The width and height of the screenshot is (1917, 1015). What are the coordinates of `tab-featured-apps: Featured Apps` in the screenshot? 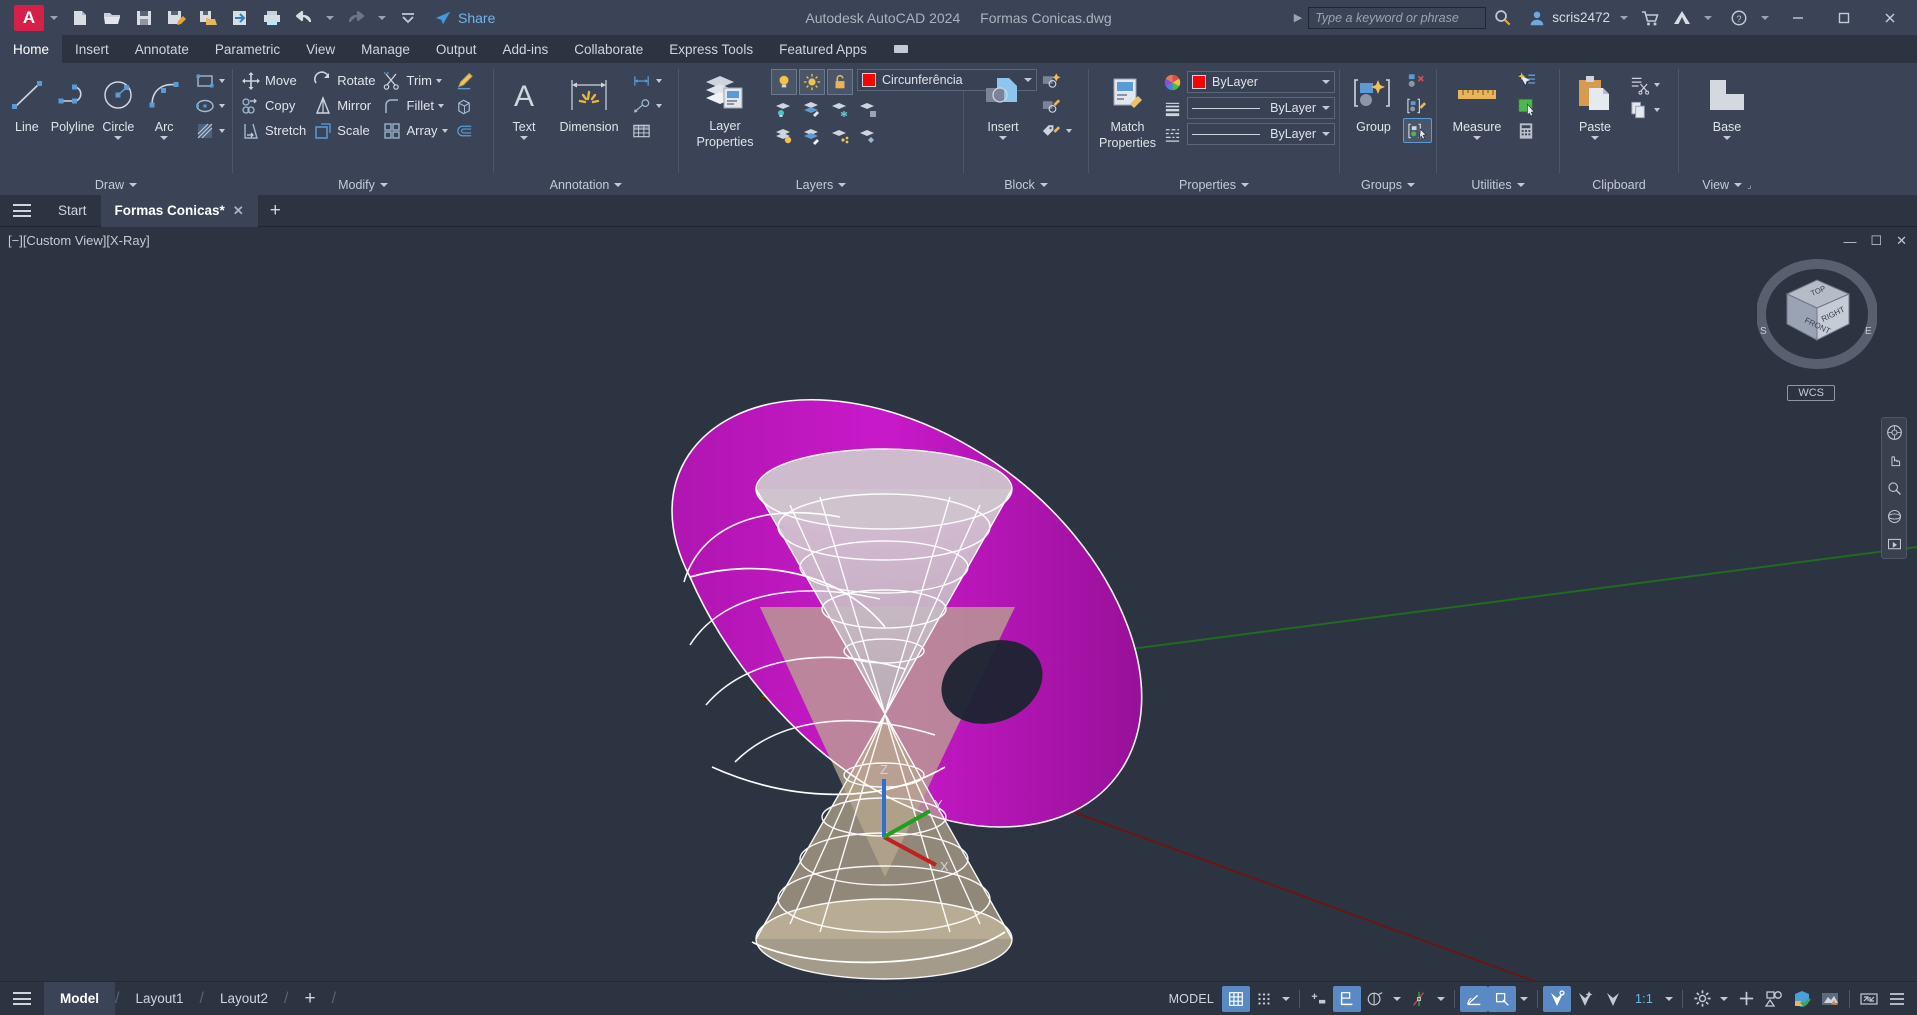 It's located at (823, 49).